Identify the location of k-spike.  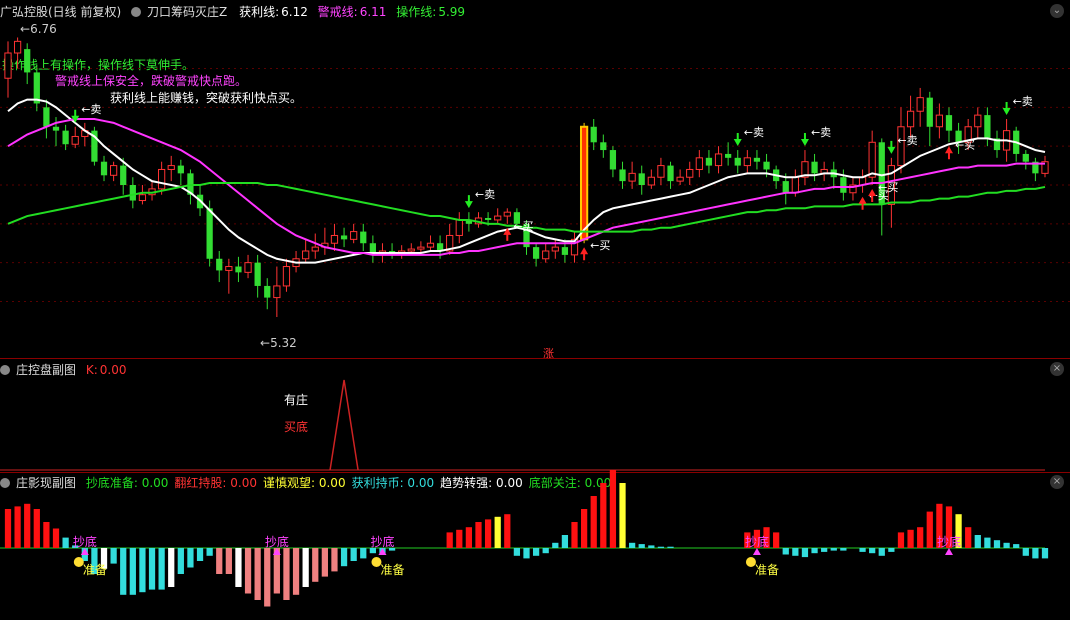
(344, 425).